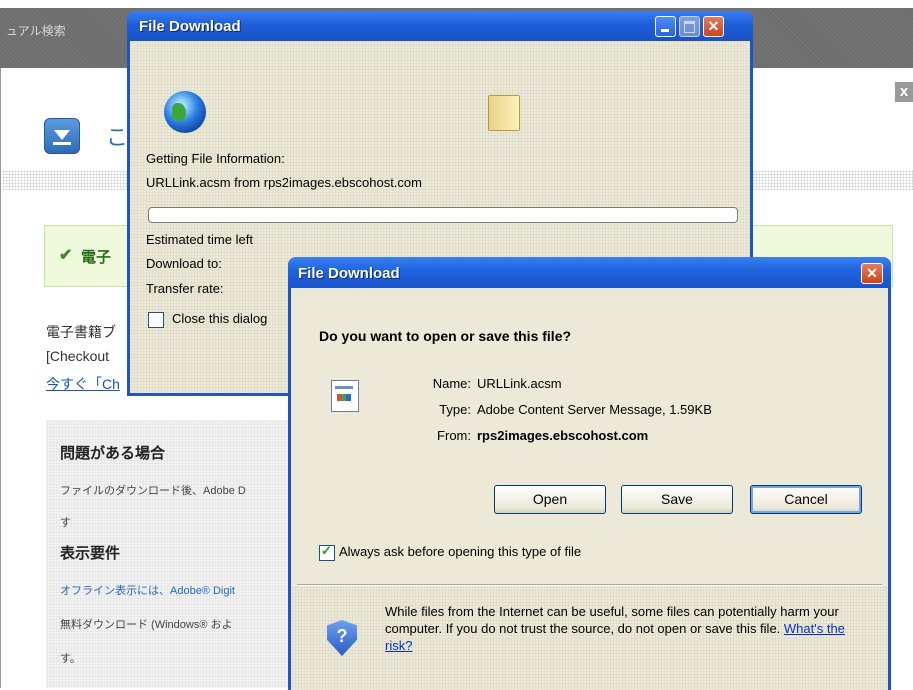  I want to click on name-label: Name:, so click(451, 383).